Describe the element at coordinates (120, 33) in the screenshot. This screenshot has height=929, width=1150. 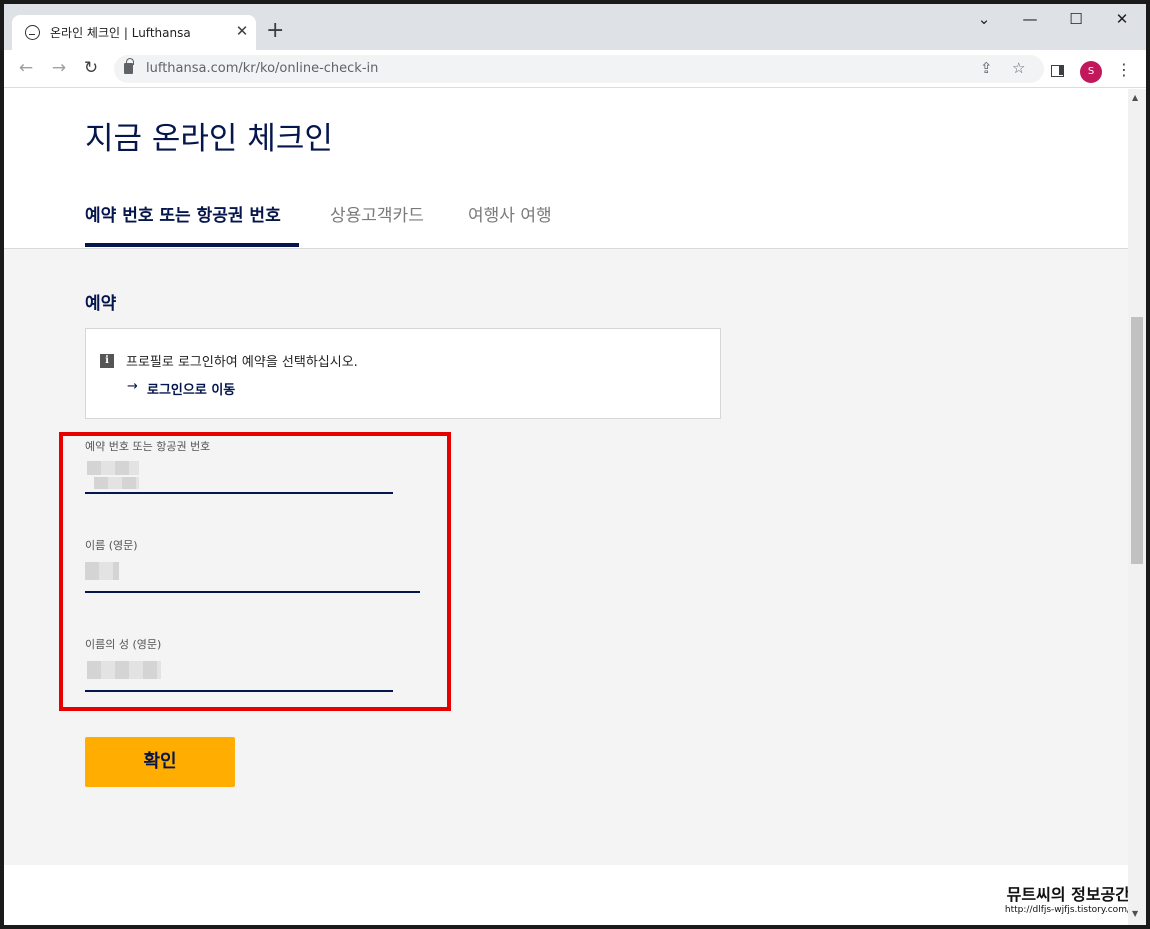
I see `tab-title: 온라인 체크인 | Lufthansa` at that location.